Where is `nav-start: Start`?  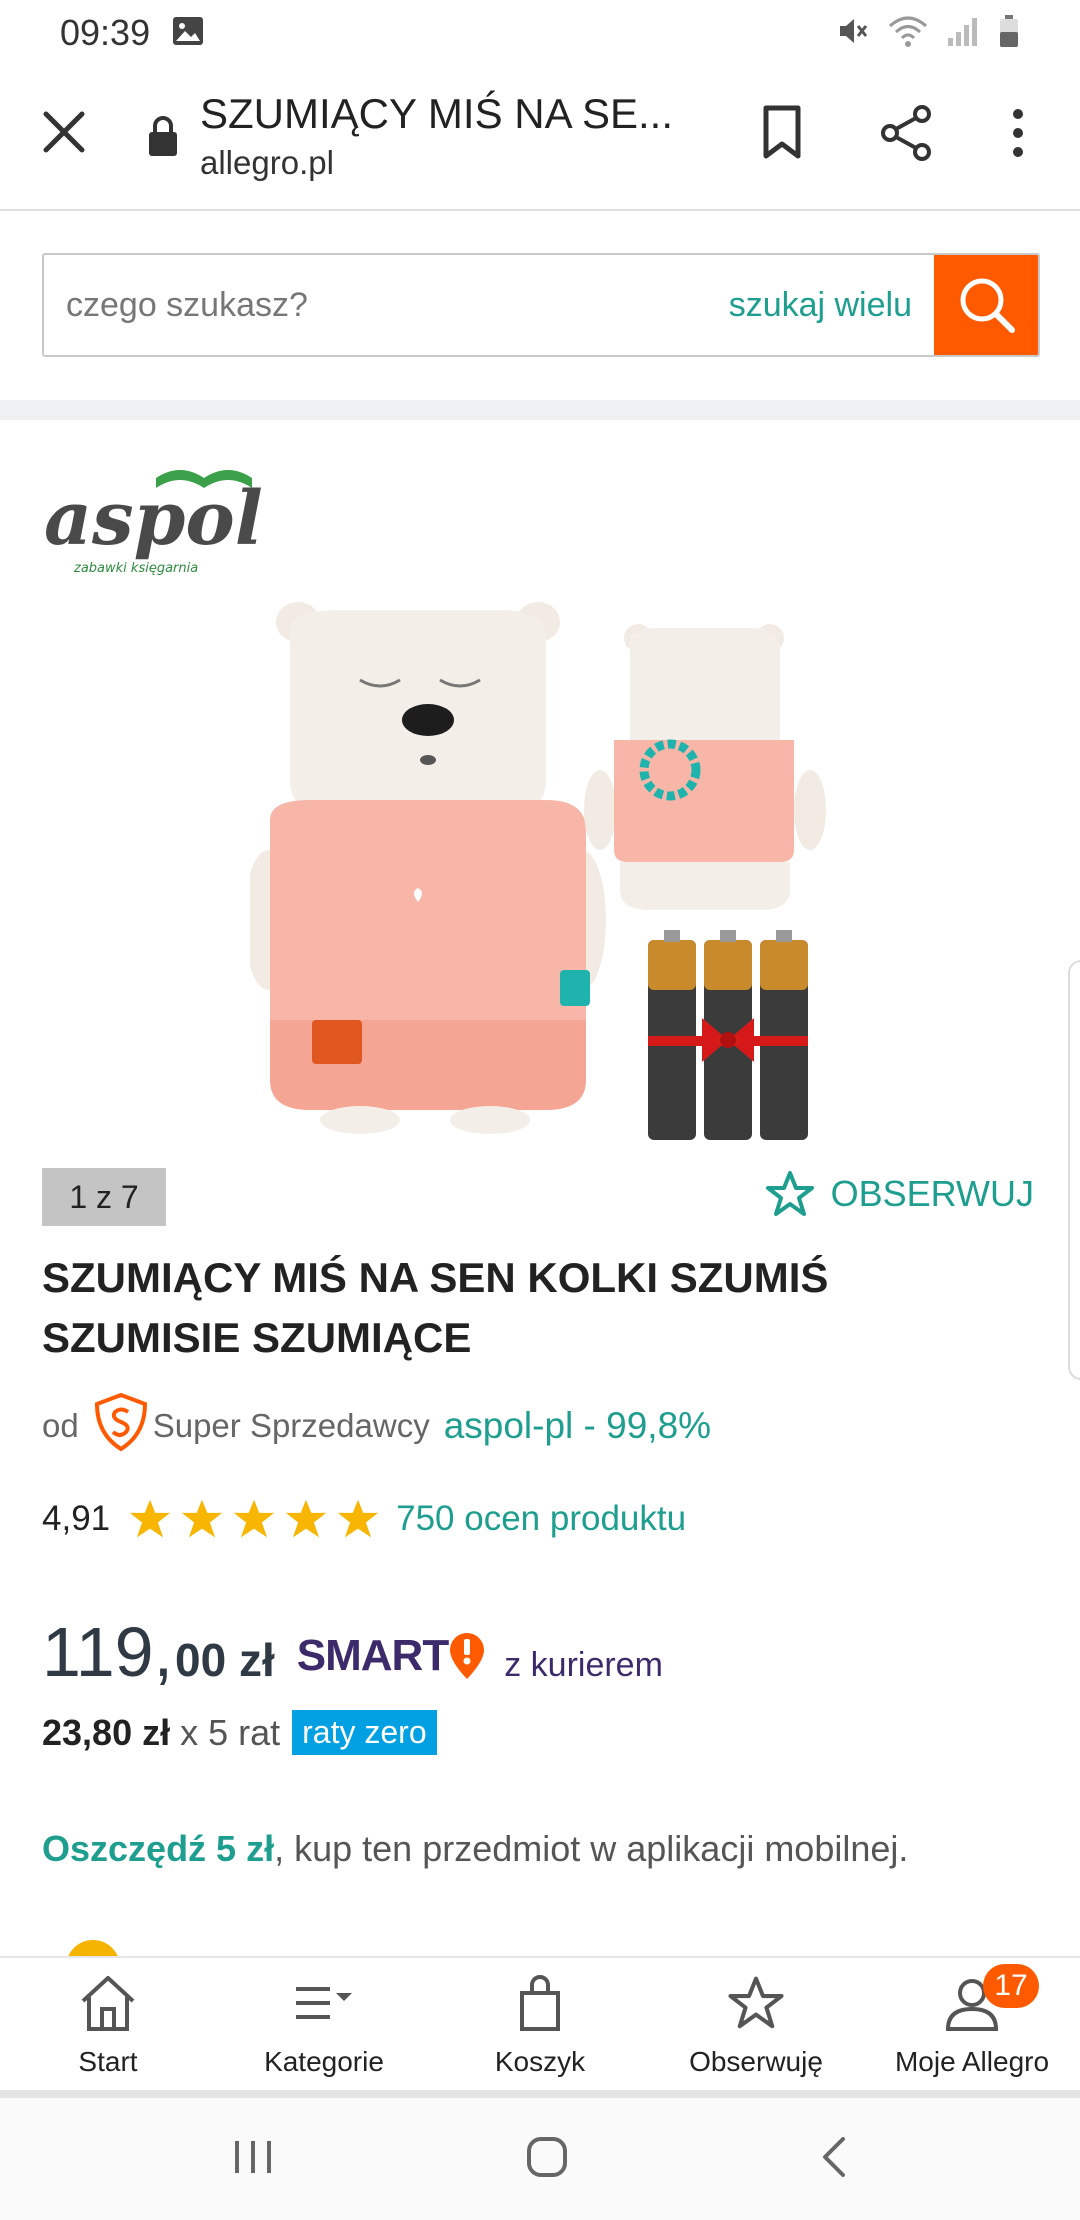 nav-start: Start is located at coordinates (108, 2025).